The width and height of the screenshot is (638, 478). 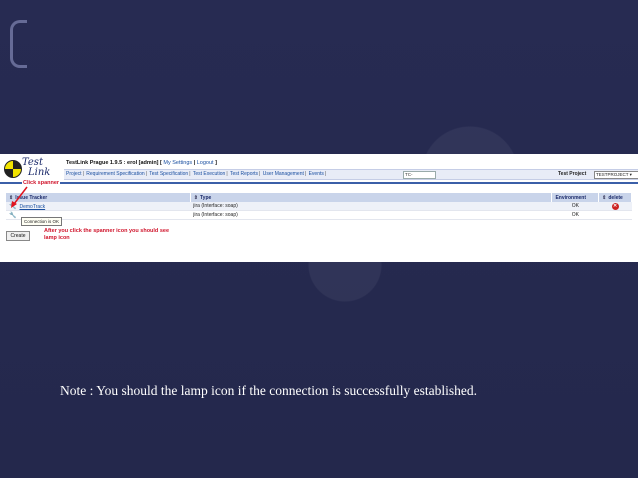 I want to click on decorative-bracket, so click(x=18, y=44).